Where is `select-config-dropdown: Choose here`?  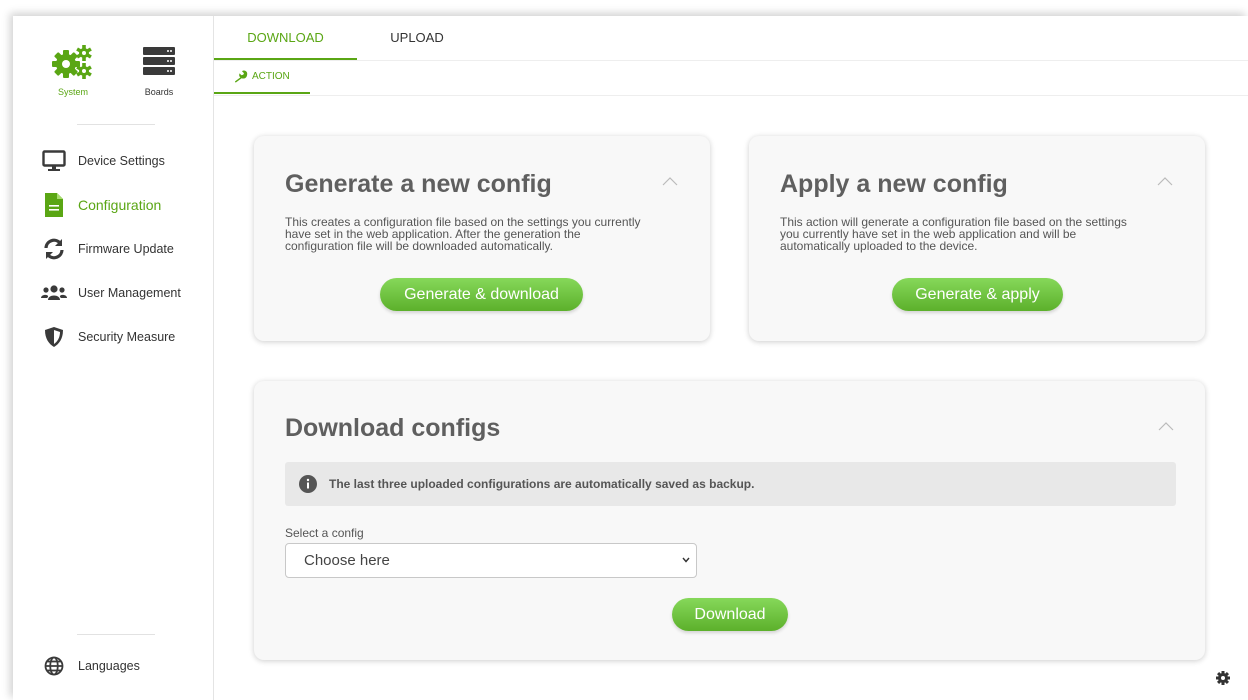 select-config-dropdown: Choose here is located at coordinates (491, 560).